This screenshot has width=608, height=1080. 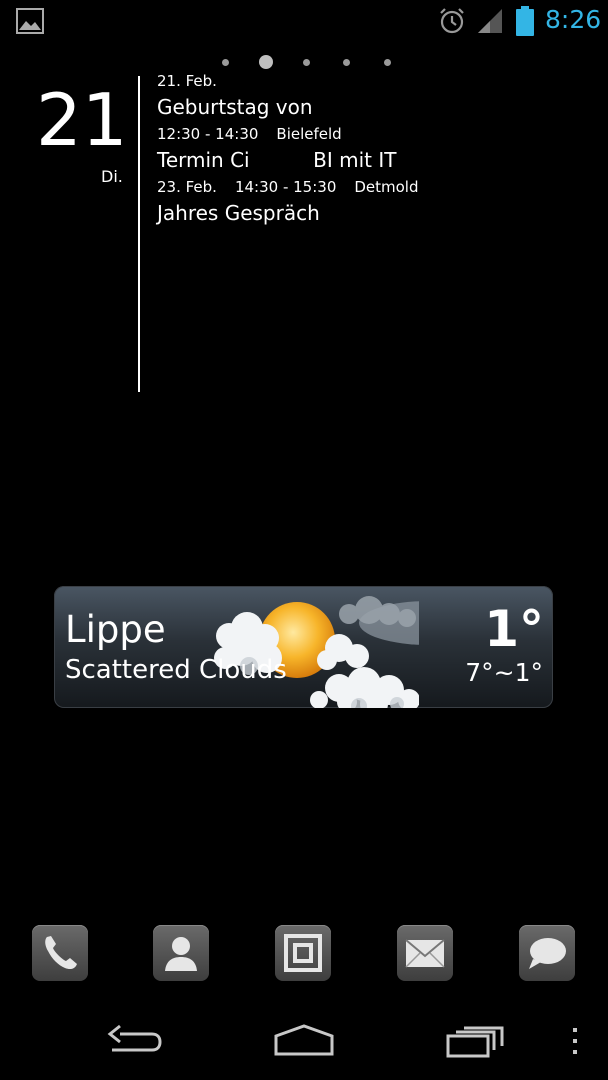 What do you see at coordinates (573, 19) in the screenshot?
I see `status-time: 8:26` at bounding box center [573, 19].